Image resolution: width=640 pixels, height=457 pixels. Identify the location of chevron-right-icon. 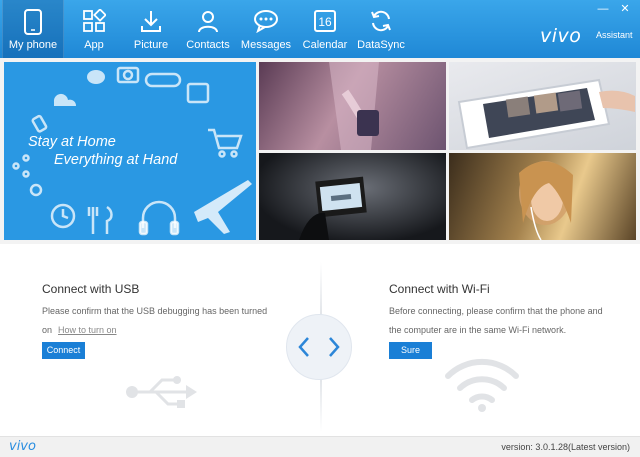
(334, 347).